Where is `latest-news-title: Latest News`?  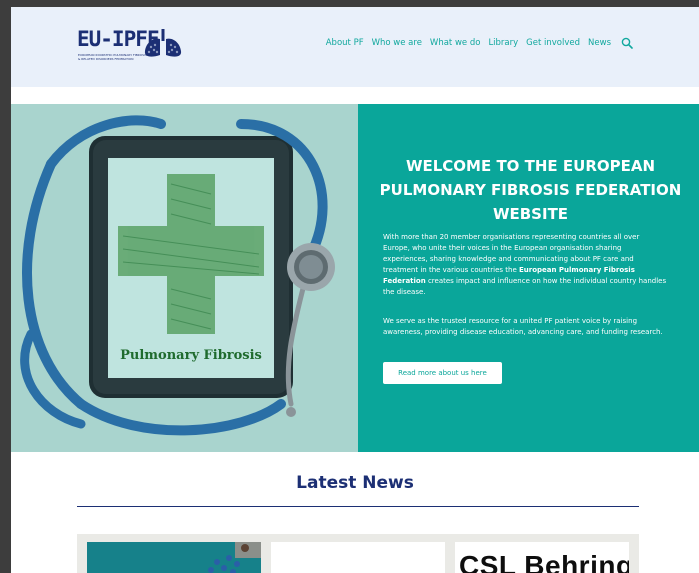
latest-news-title: Latest News is located at coordinates (355, 483).